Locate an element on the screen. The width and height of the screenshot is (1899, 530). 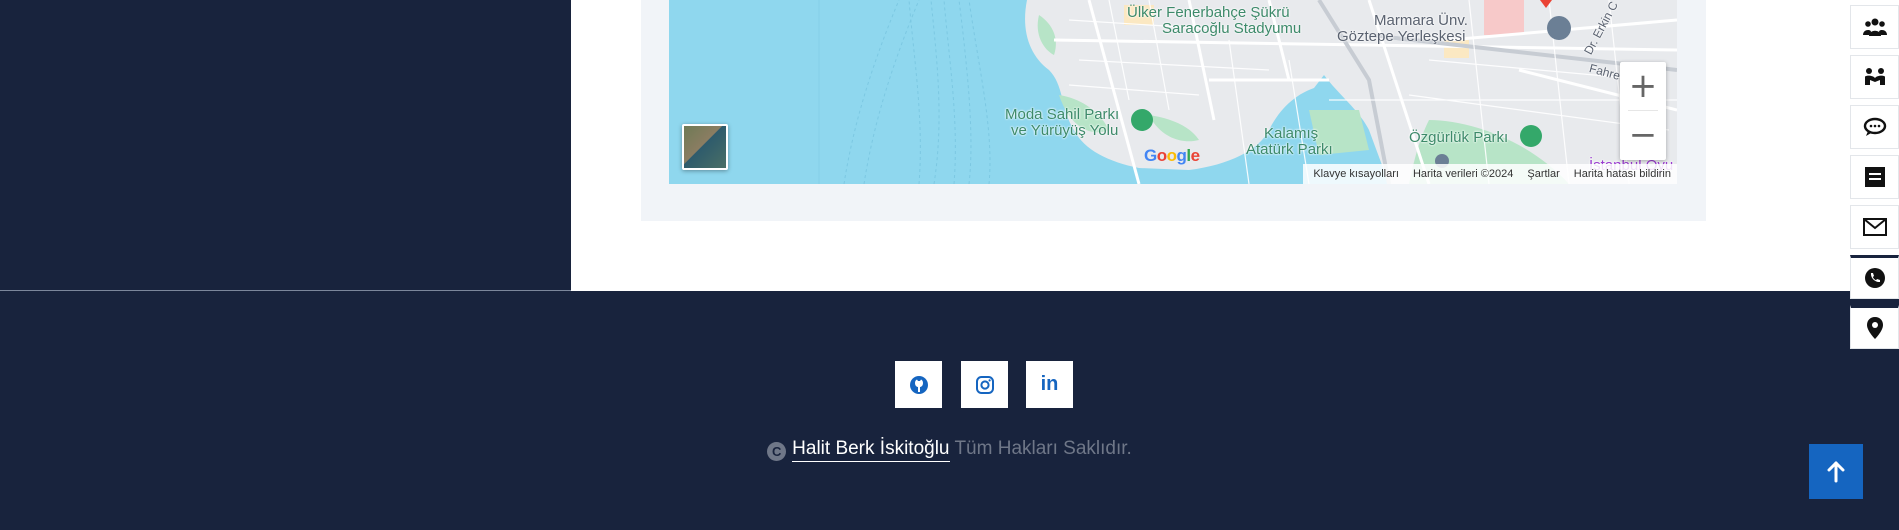
map-data-text: Harita verileri ©2024 is located at coordinates (1463, 174).